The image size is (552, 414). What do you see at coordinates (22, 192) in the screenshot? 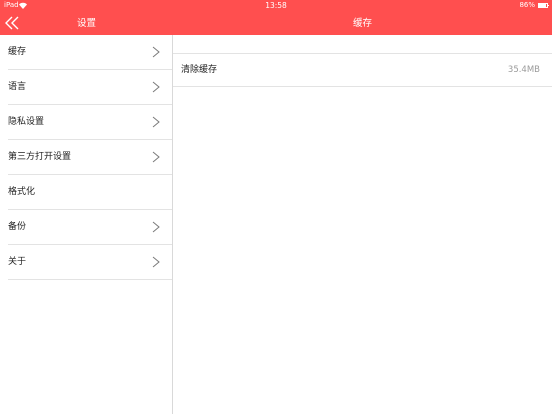
I see `sidebar-item-label: 格式化` at bounding box center [22, 192].